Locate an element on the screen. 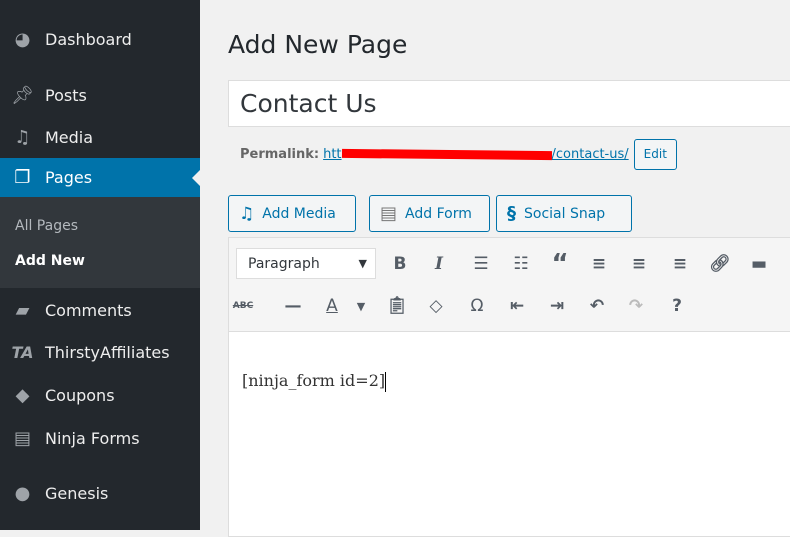  sidebar-item-coupons: ◆ Coupons is located at coordinates (100, 395).